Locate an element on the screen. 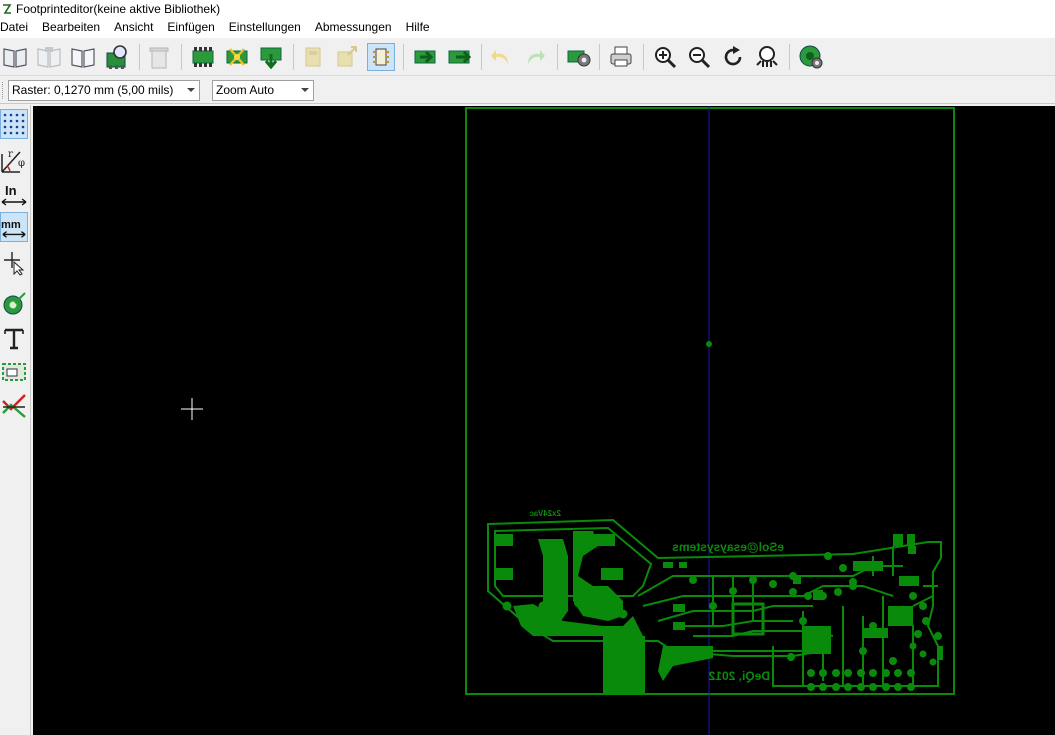  settings-icon is located at coordinates (579, 57).